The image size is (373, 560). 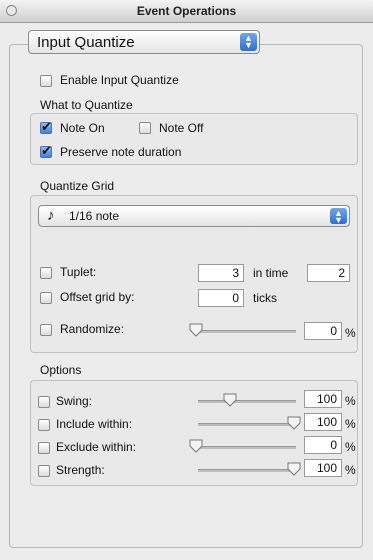 What do you see at coordinates (61, 370) in the screenshot?
I see `options-heading: Options` at bounding box center [61, 370].